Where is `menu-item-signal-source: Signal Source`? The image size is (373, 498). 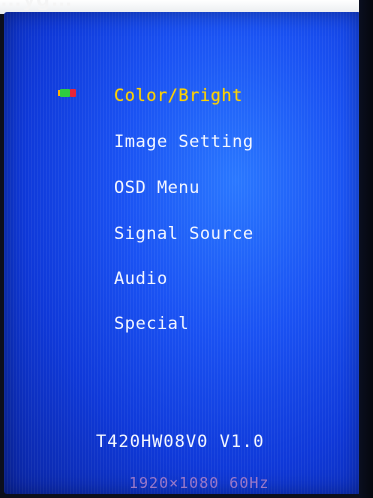
menu-item-signal-source: Signal Source is located at coordinates (184, 234).